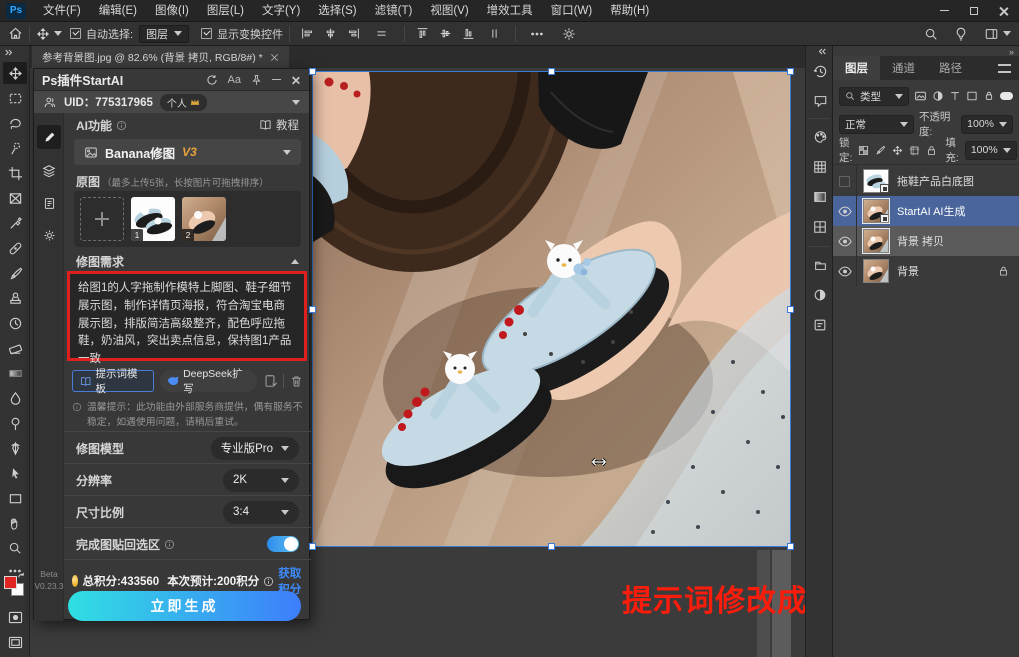 The image size is (1019, 657). Describe the element at coordinates (113, 381) in the screenshot. I see `prompt-template-button: 提示词模板` at that location.